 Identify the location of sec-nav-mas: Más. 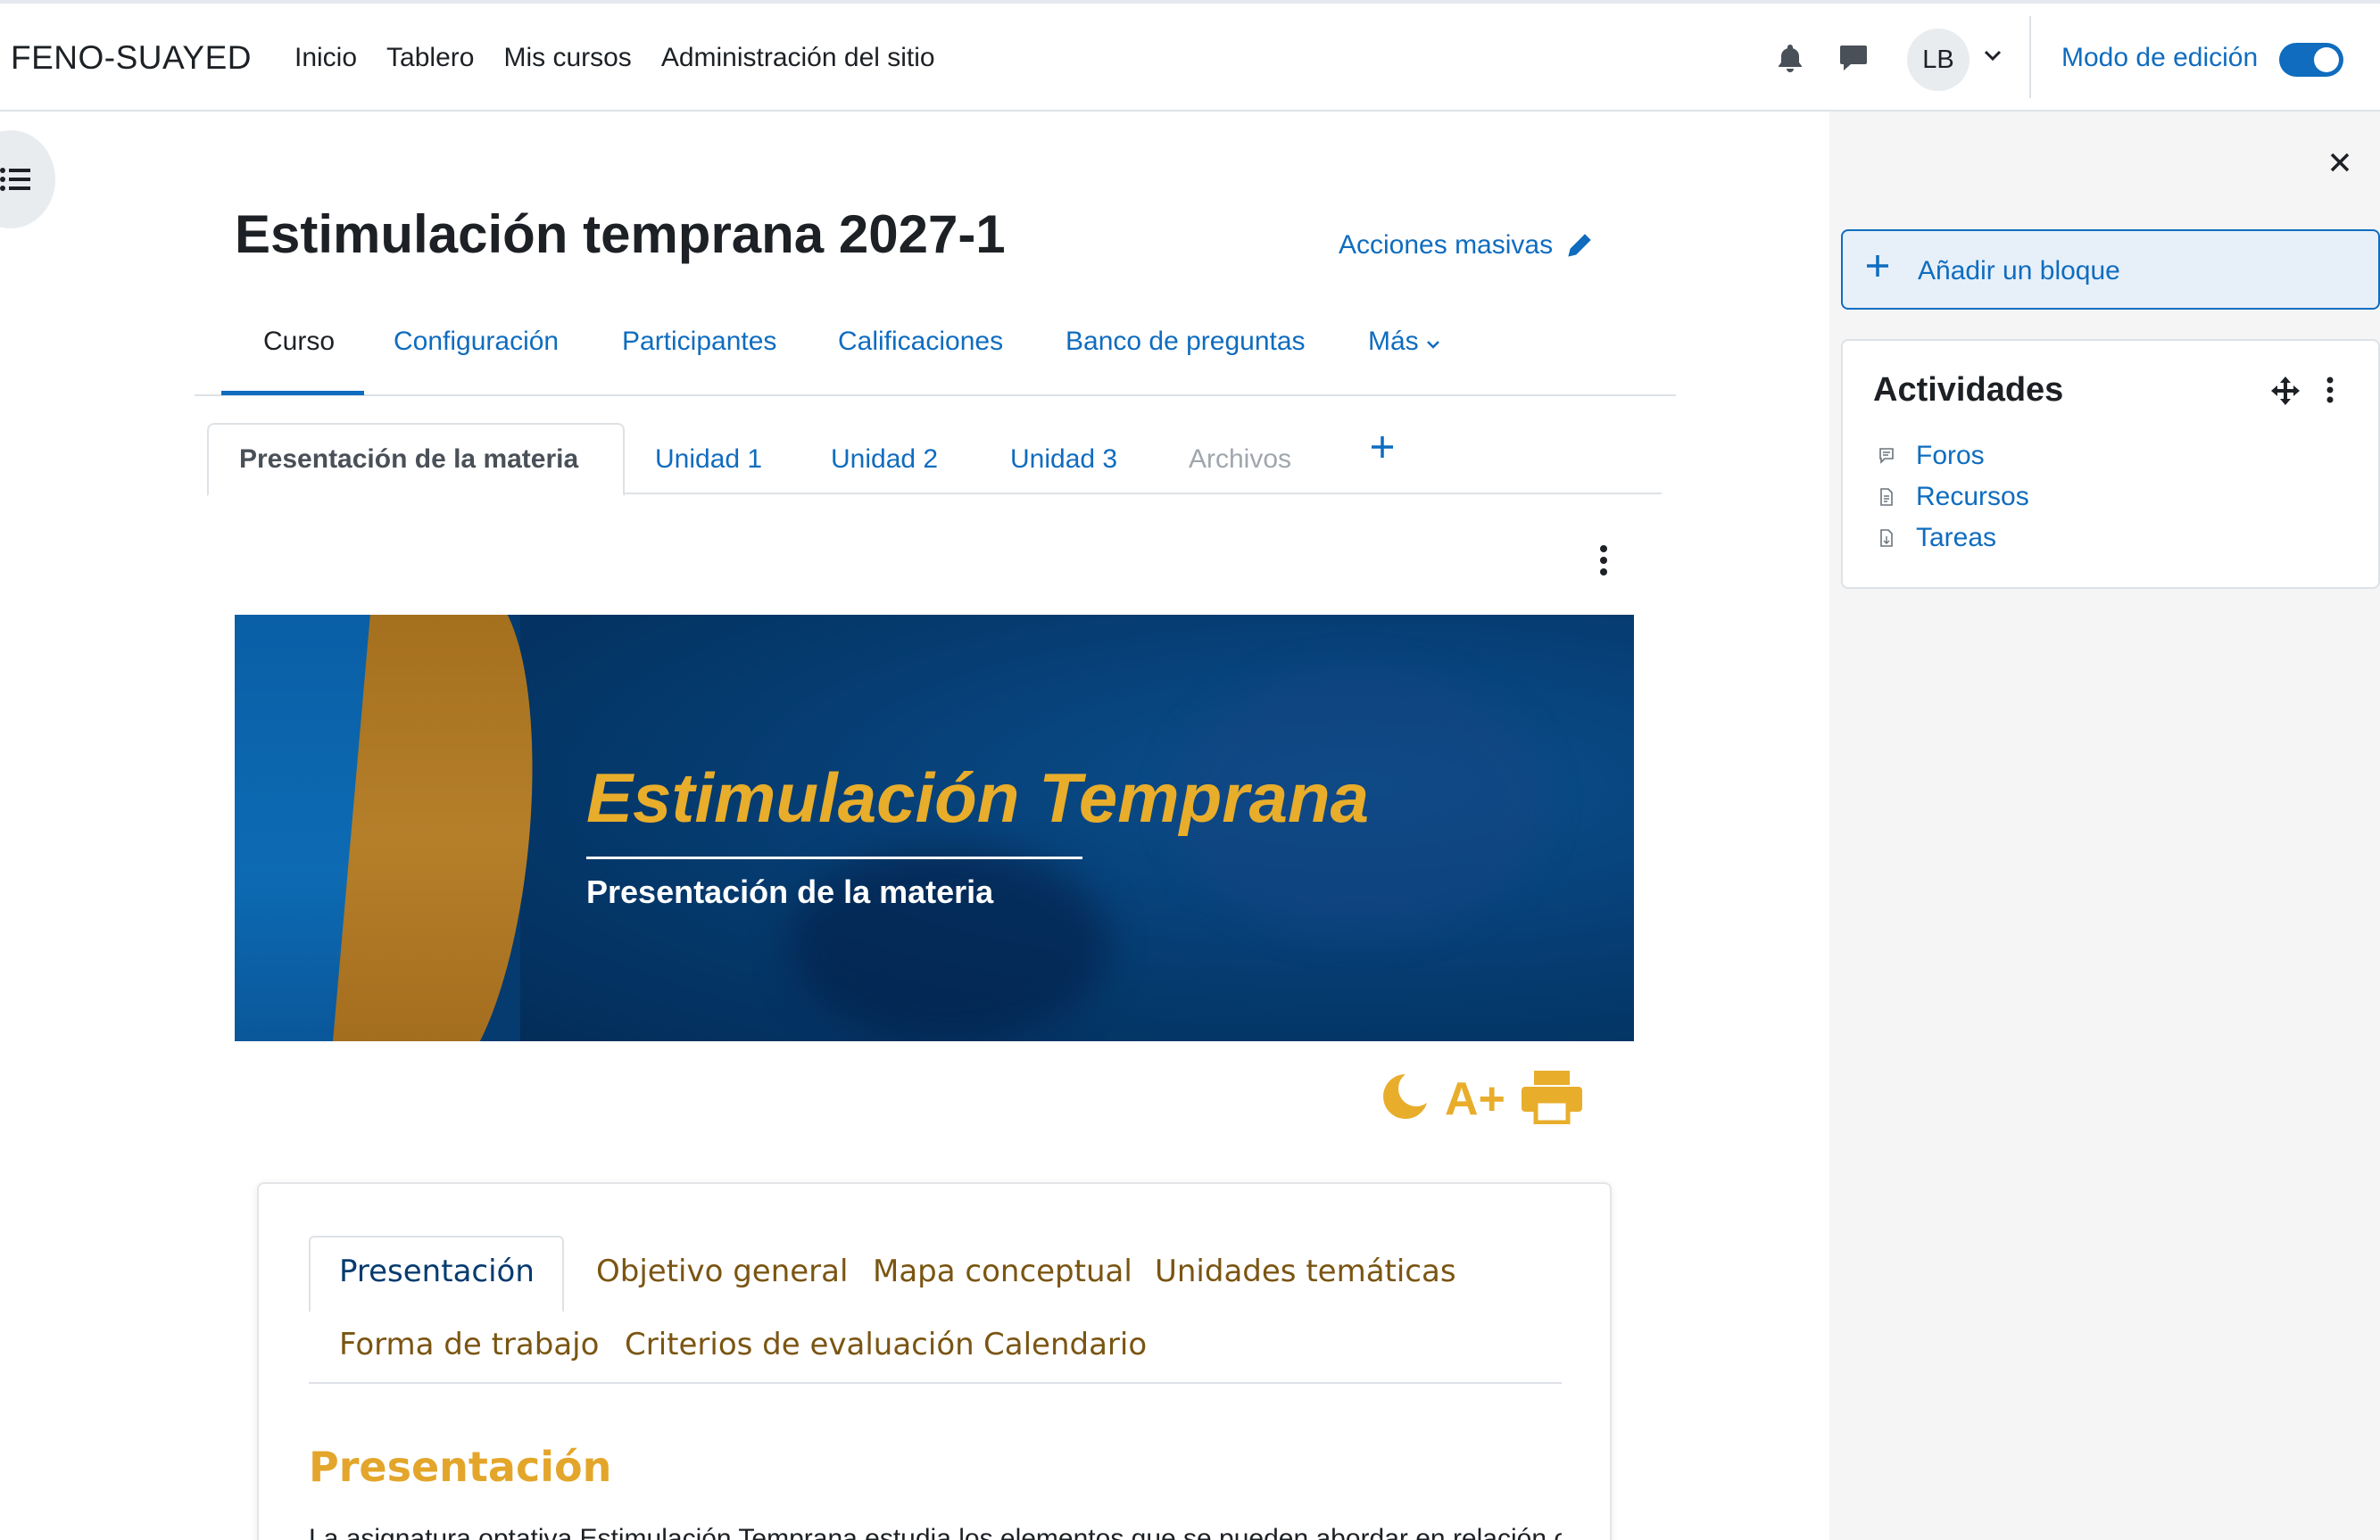
(1404, 342).